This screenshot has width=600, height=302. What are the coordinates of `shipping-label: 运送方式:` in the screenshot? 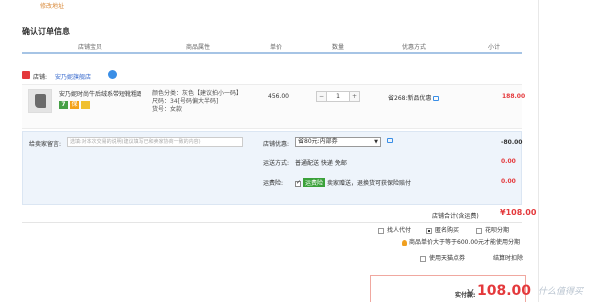 It's located at (276, 163).